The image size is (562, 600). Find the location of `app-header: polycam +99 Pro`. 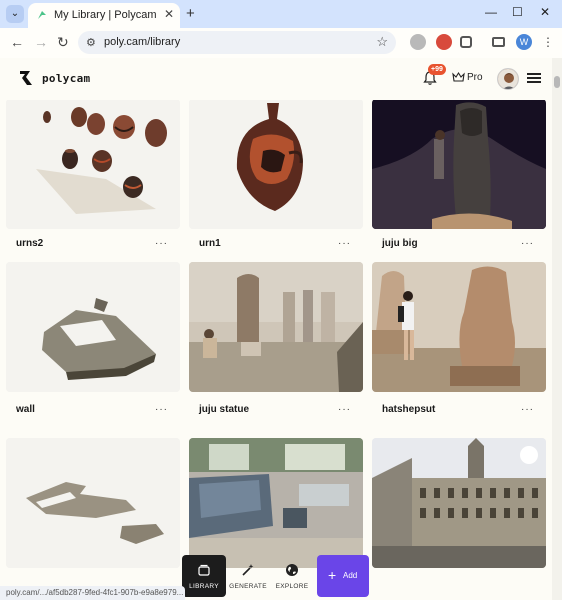

app-header: polycam +99 Pro is located at coordinates (276, 79).